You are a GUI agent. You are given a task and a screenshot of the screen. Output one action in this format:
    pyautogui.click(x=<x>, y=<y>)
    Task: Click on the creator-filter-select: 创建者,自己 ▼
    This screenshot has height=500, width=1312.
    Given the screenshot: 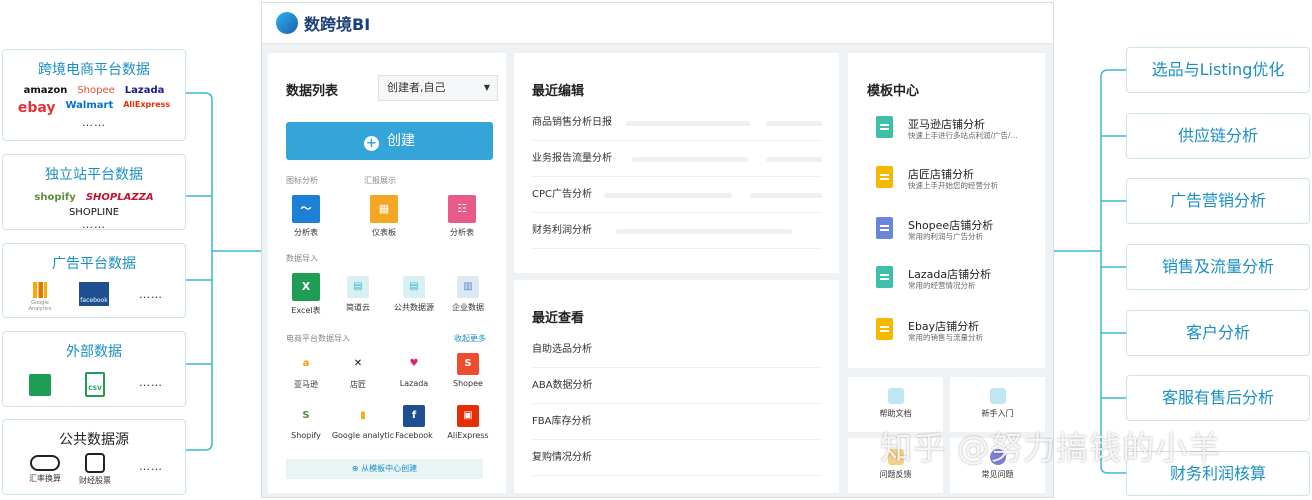 What is the action you would take?
    pyautogui.click(x=438, y=88)
    